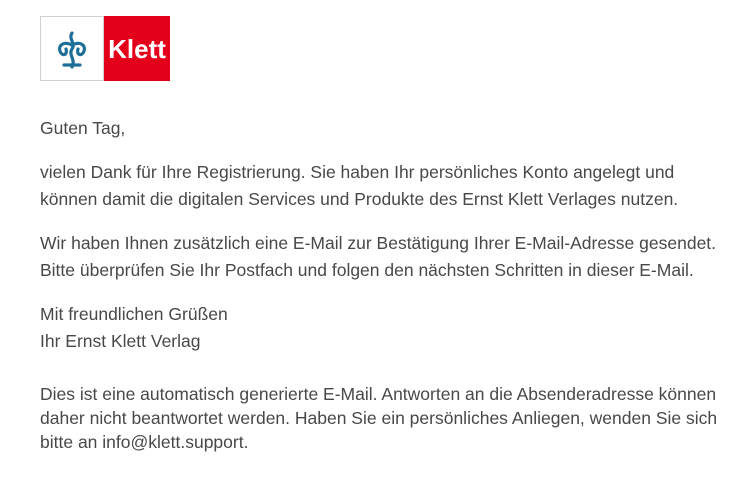 This screenshot has height=503, width=750. I want to click on klett-wordmark-box: Klett, so click(137, 48).